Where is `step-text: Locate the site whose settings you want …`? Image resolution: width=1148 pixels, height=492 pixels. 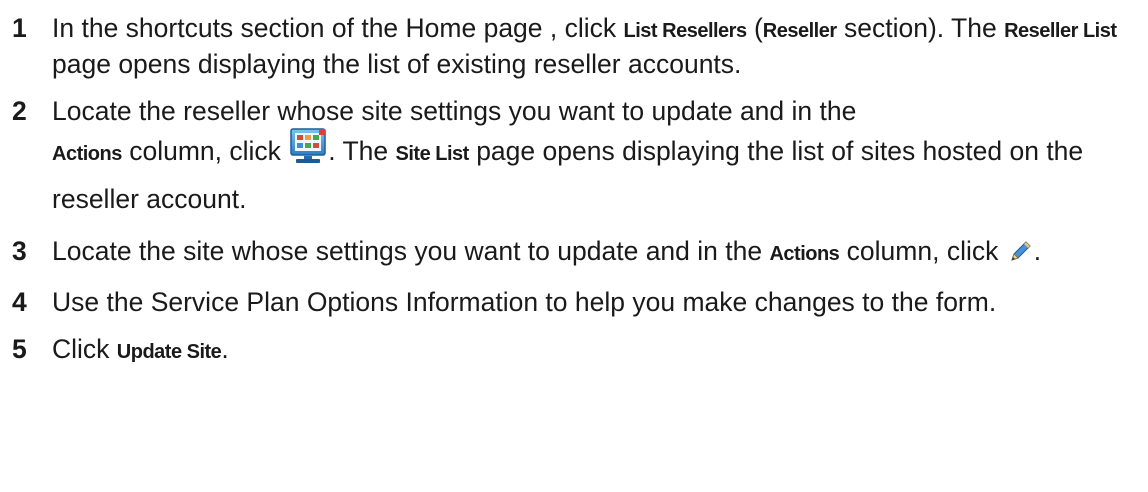
step-text: Locate the site whose settings you want … is located at coordinates (411, 251).